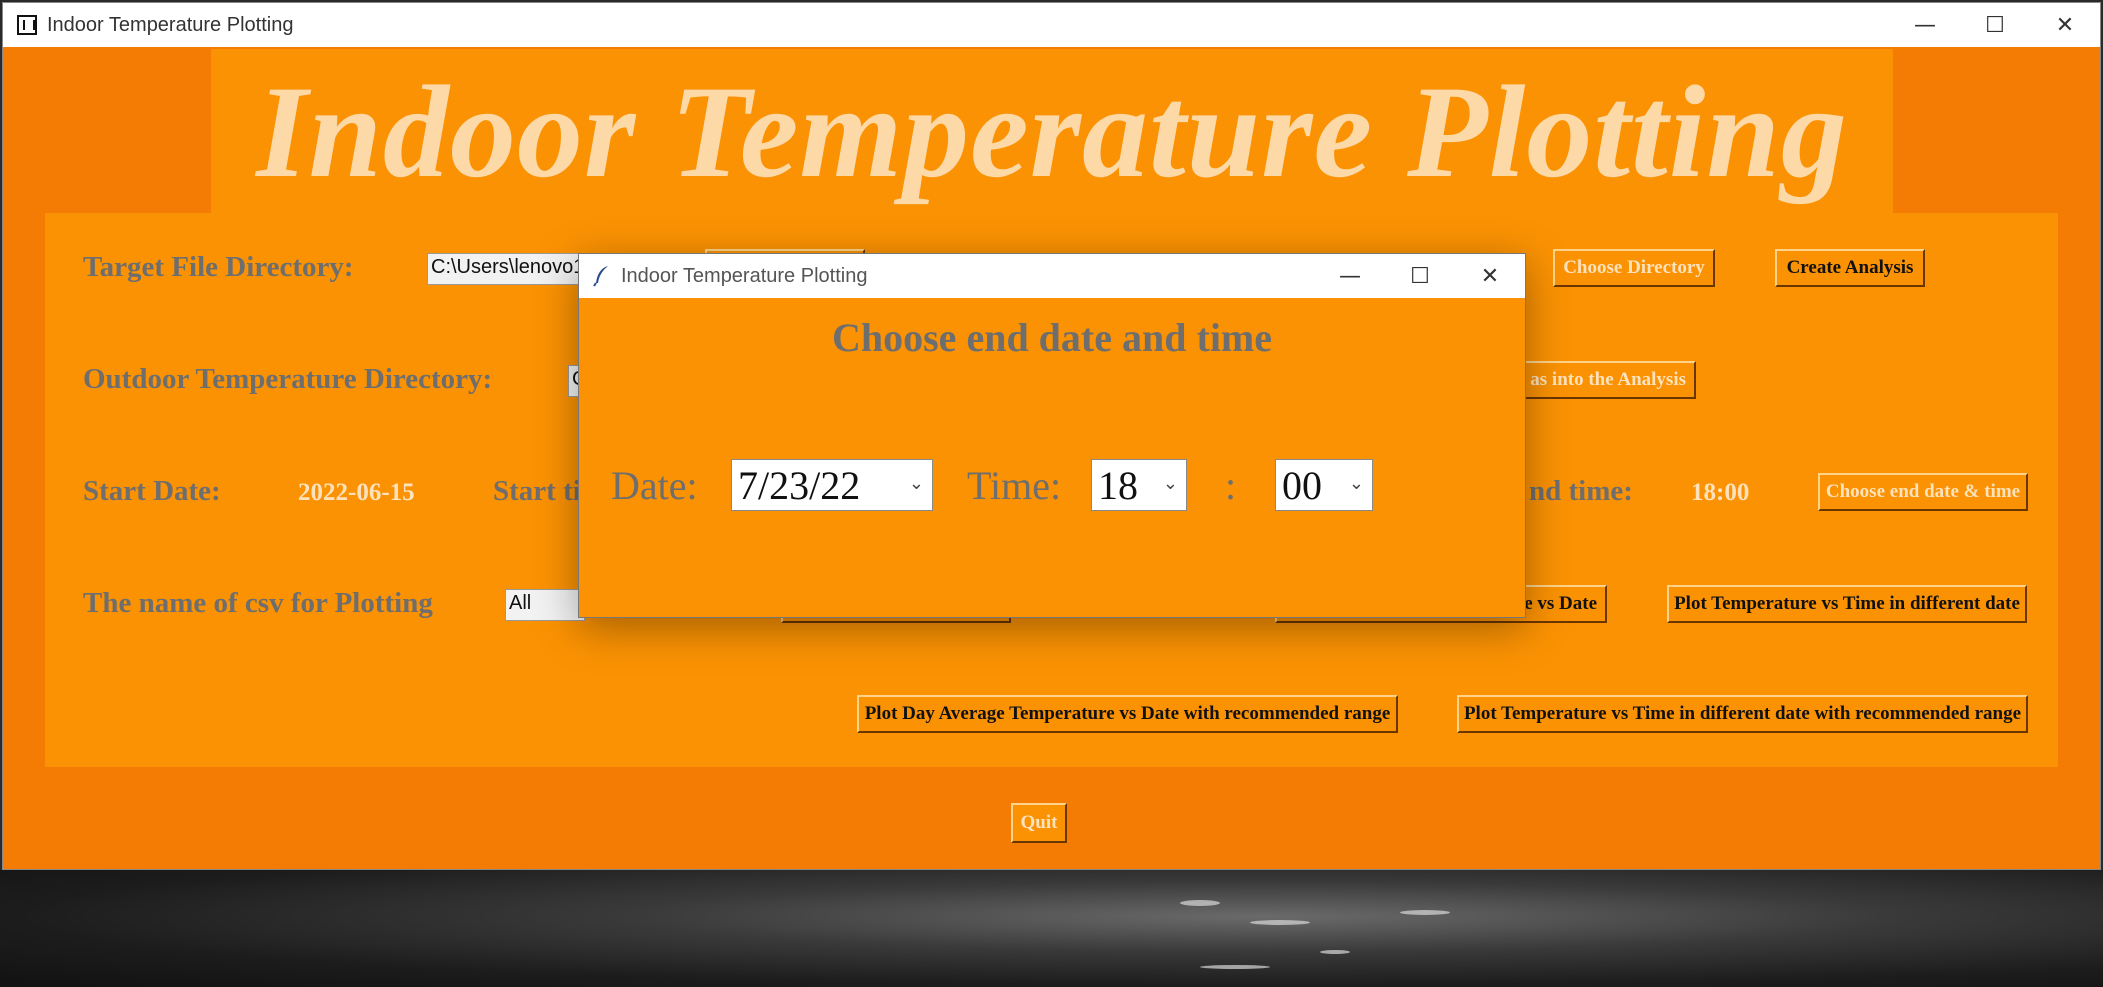  I want to click on minimize-button: —, so click(1925, 25).